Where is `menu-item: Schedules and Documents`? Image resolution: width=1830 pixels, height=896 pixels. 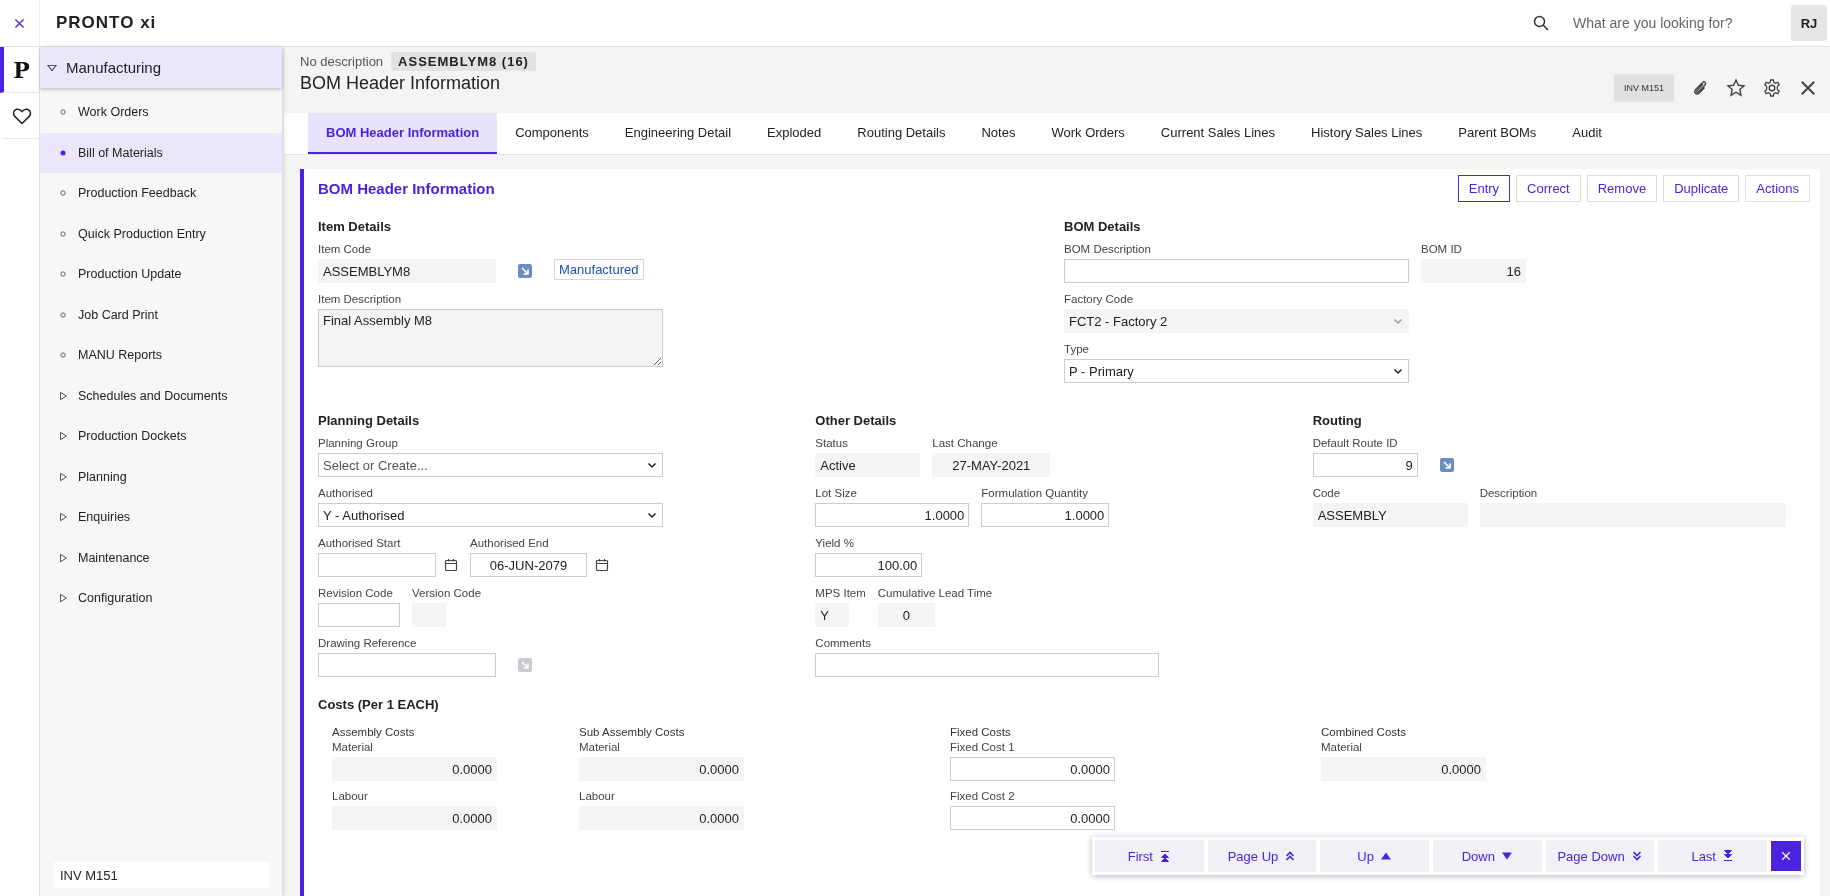
menu-item: Schedules and Documents is located at coordinates (161, 395).